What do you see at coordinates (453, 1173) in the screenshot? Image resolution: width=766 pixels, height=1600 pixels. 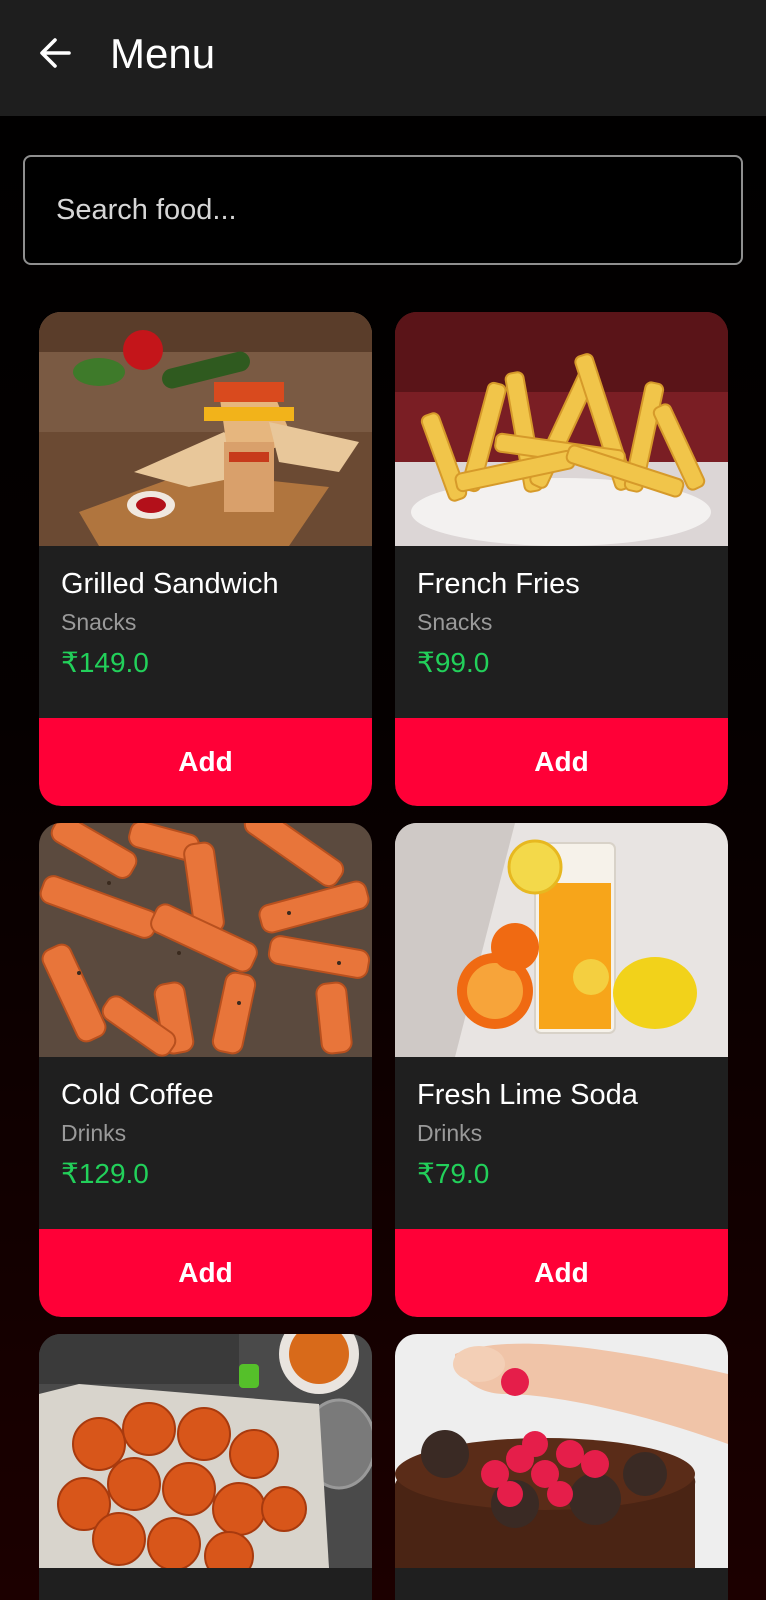 I see `food-price: ₹79.0` at bounding box center [453, 1173].